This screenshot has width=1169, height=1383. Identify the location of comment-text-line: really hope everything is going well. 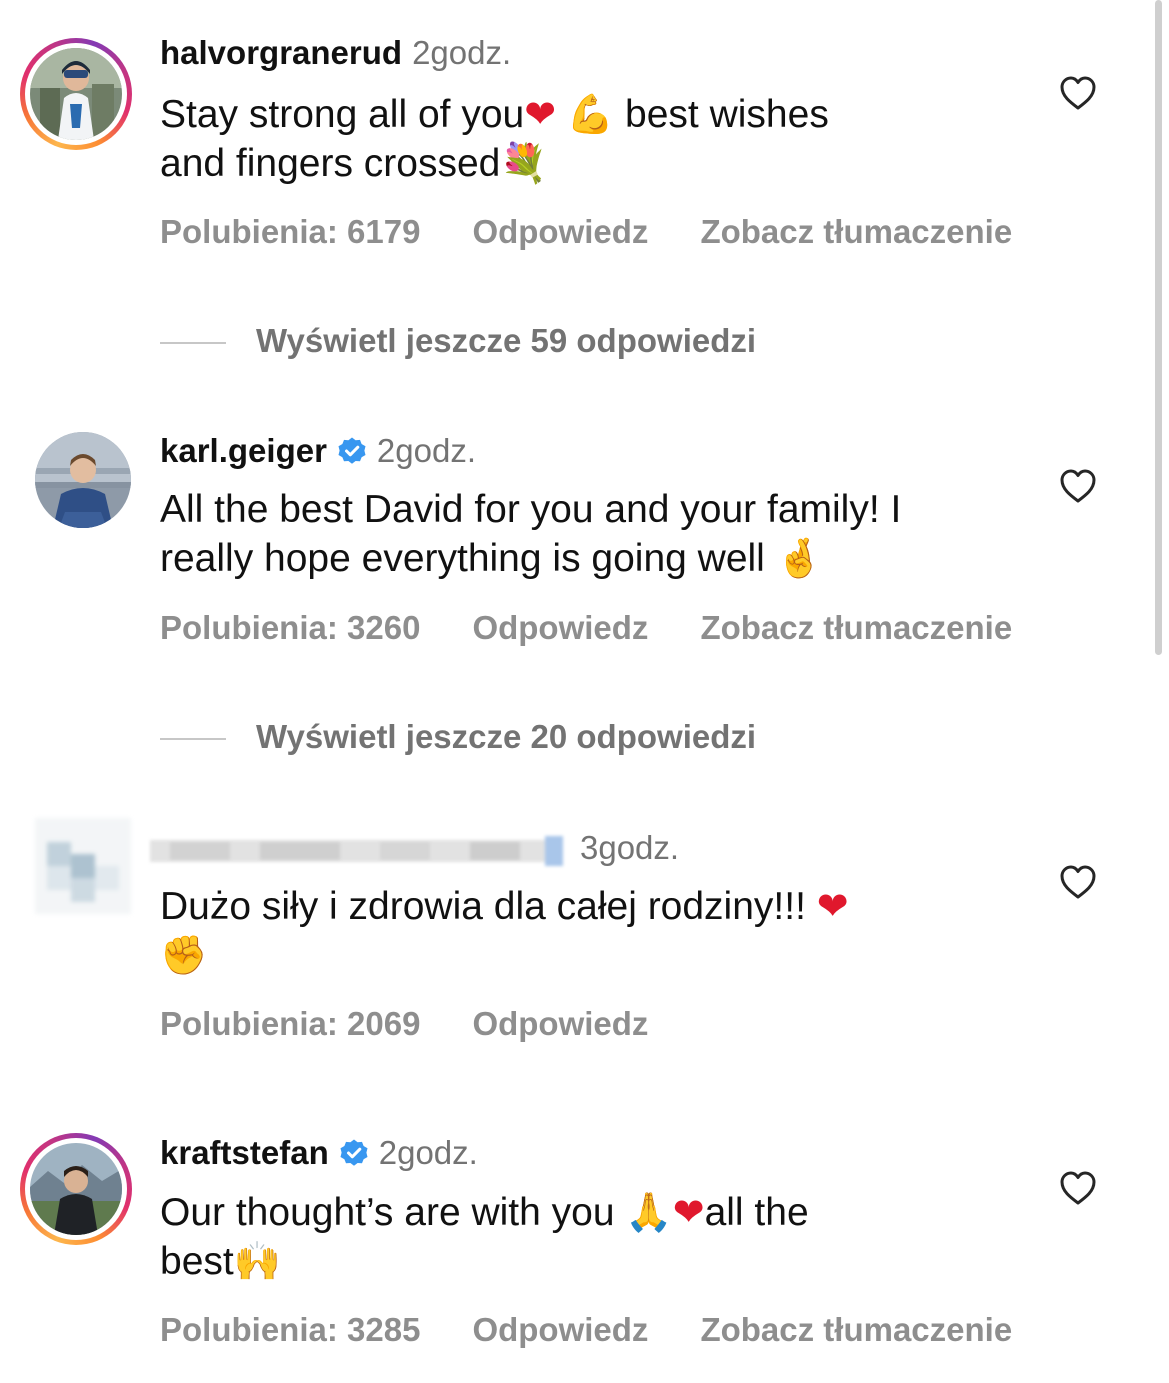
(462, 558).